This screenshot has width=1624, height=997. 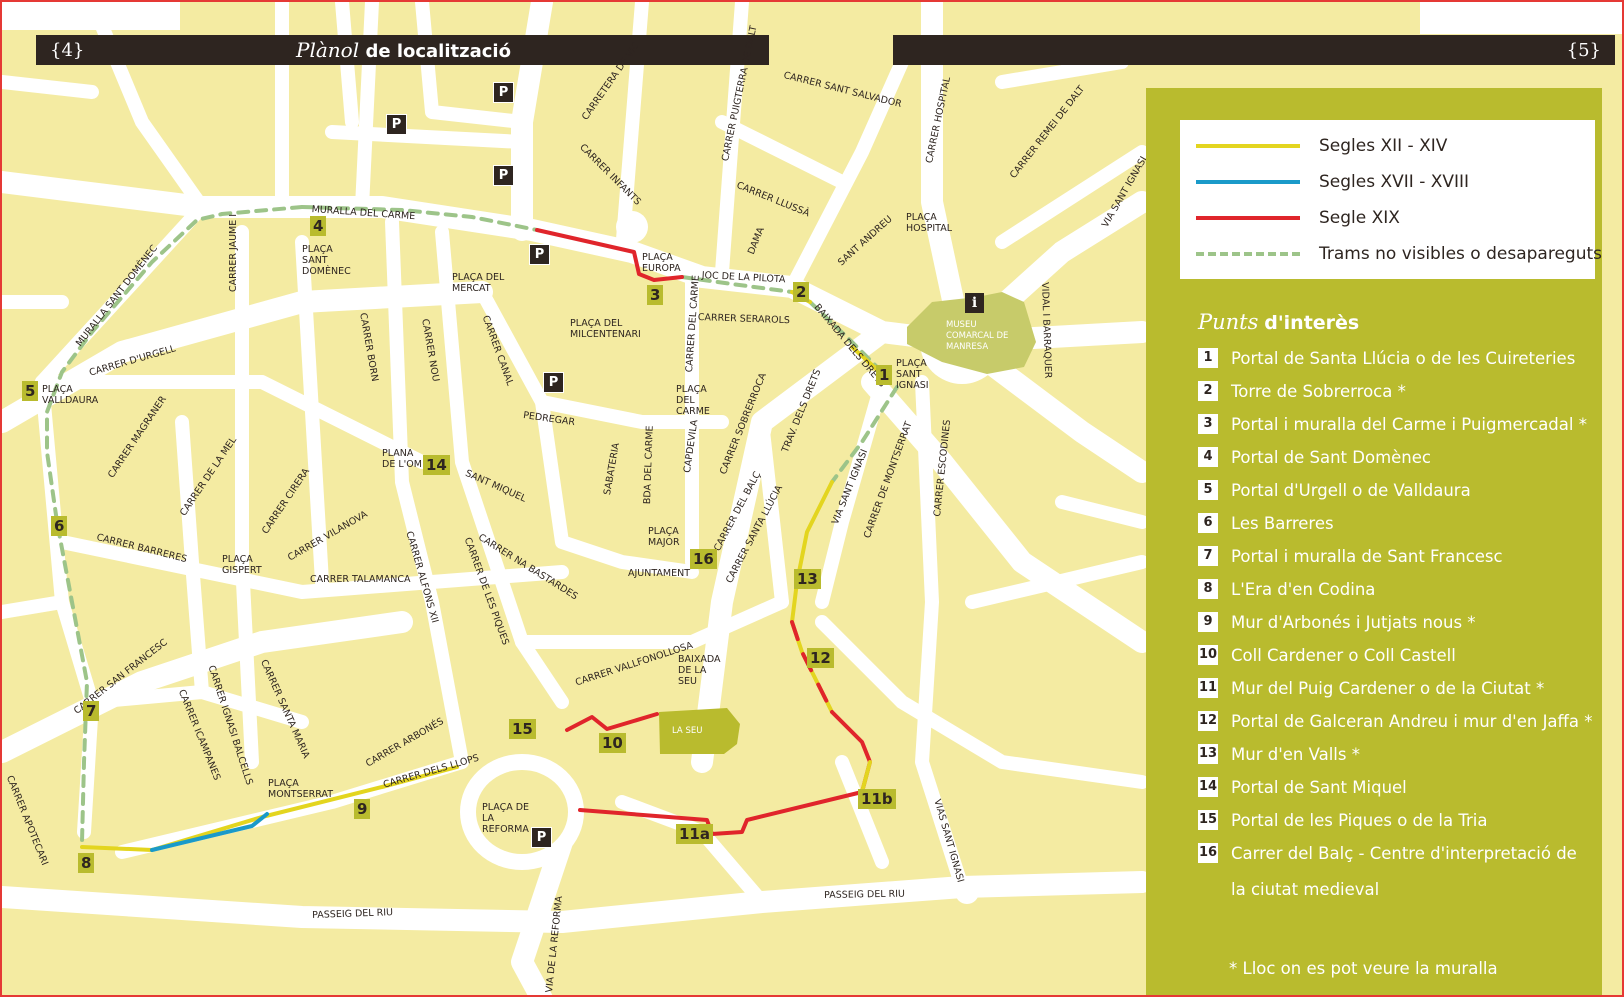 What do you see at coordinates (1351, 490) in the screenshot?
I see `point-label: Portal d'Urgell o de Valldaura` at bounding box center [1351, 490].